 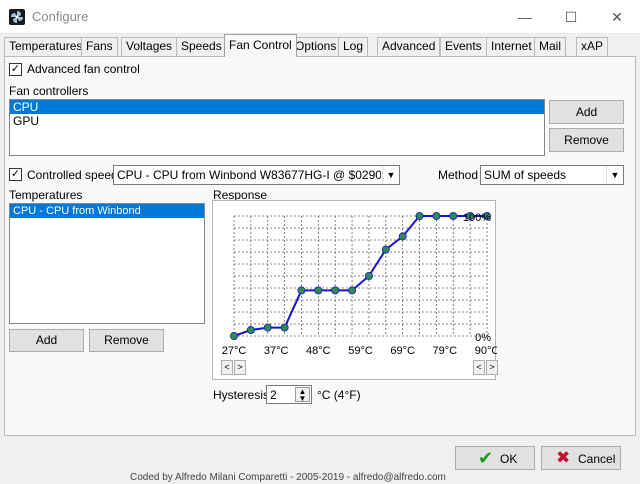 I want to click on tab-events: Events, so click(x=463, y=46).